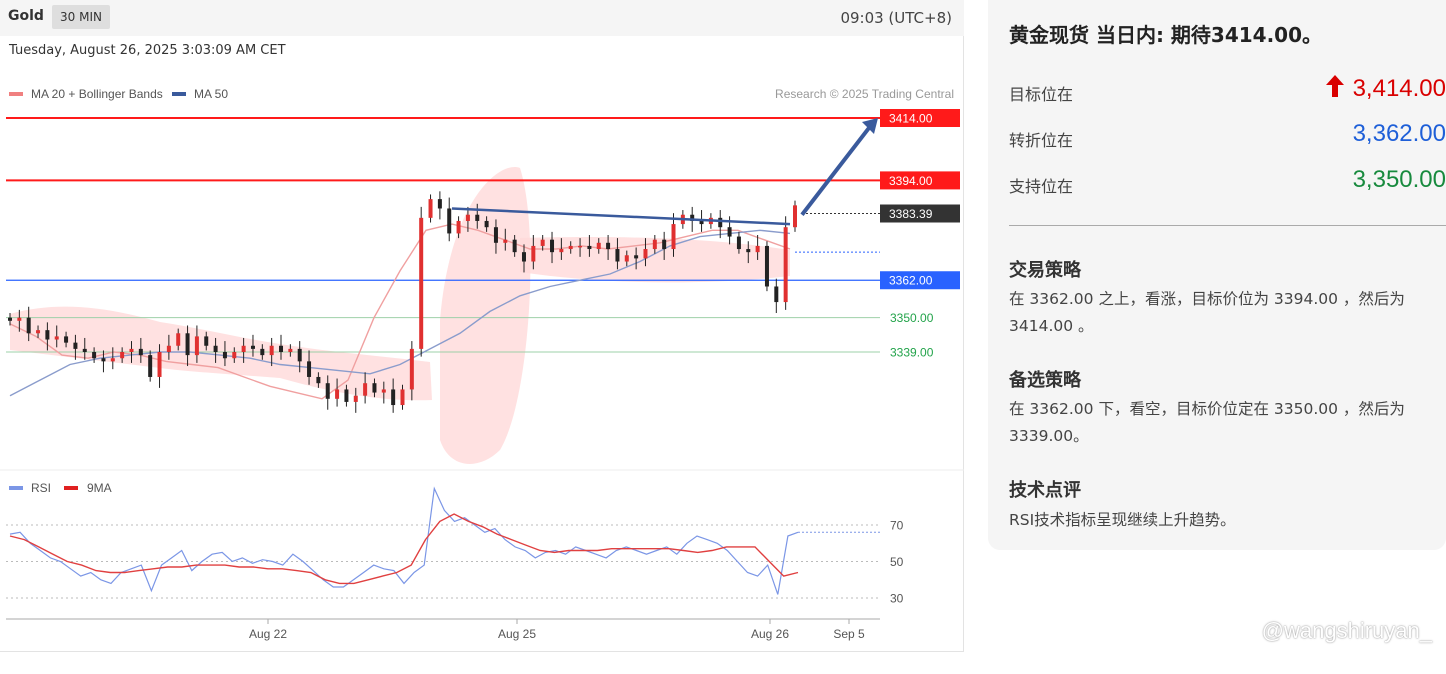  What do you see at coordinates (99, 488) in the screenshot?
I see `legend-label-9ma: 9MA` at bounding box center [99, 488].